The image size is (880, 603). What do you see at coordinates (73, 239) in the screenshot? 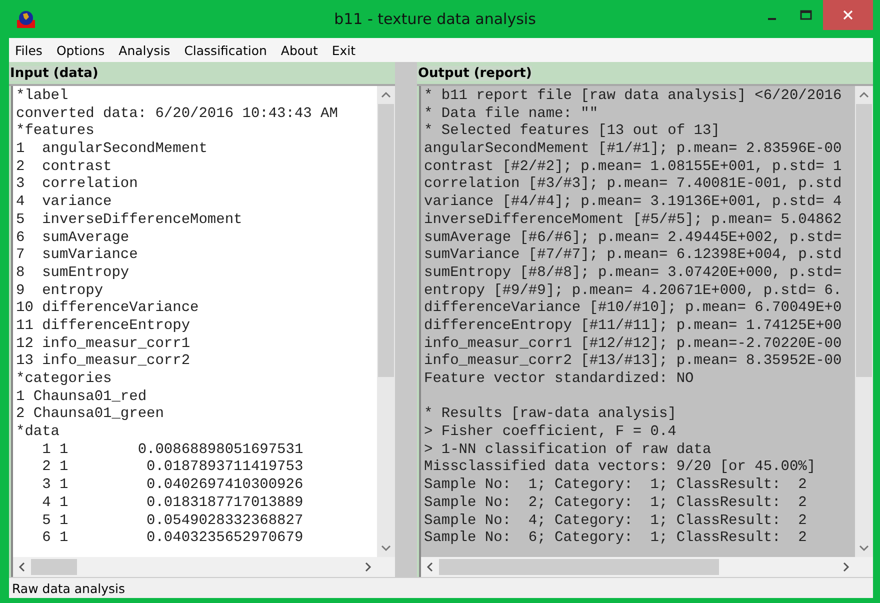
I see `text-line: 6 sumAverage` at bounding box center [73, 239].